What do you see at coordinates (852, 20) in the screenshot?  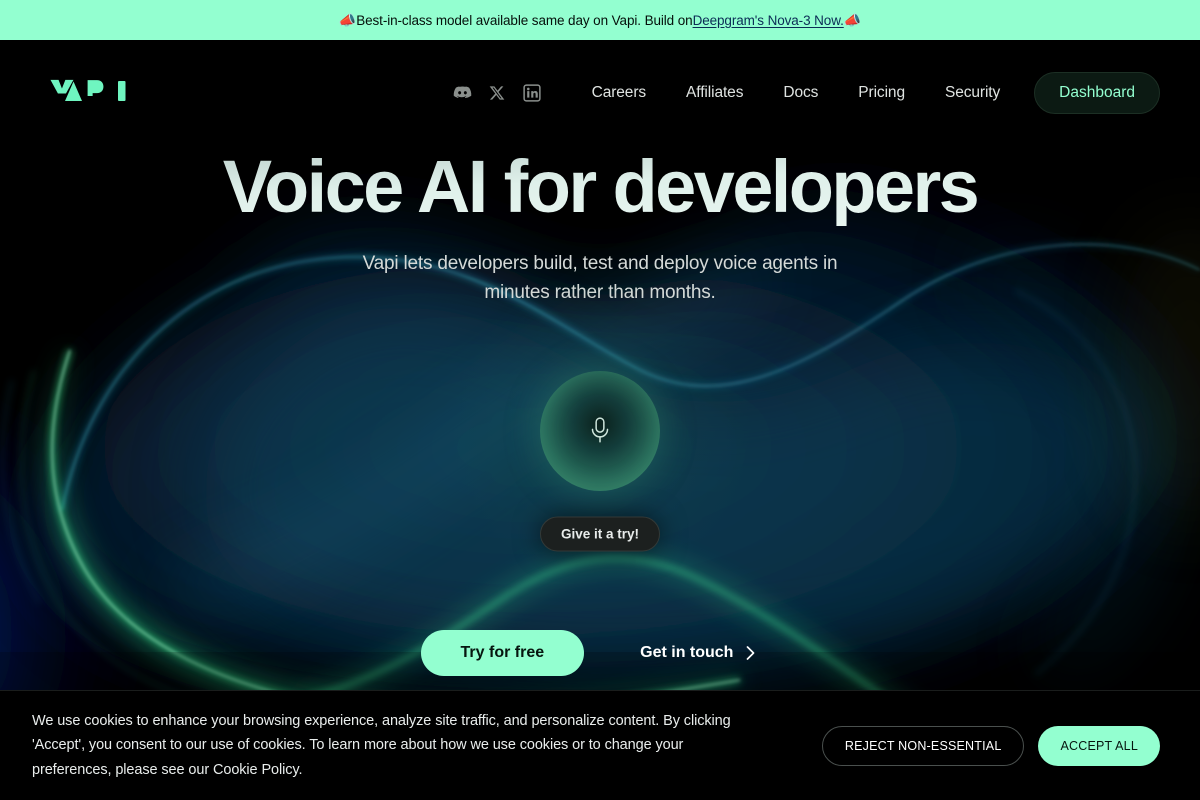 I see `megaphone-right-icon: 📣` at bounding box center [852, 20].